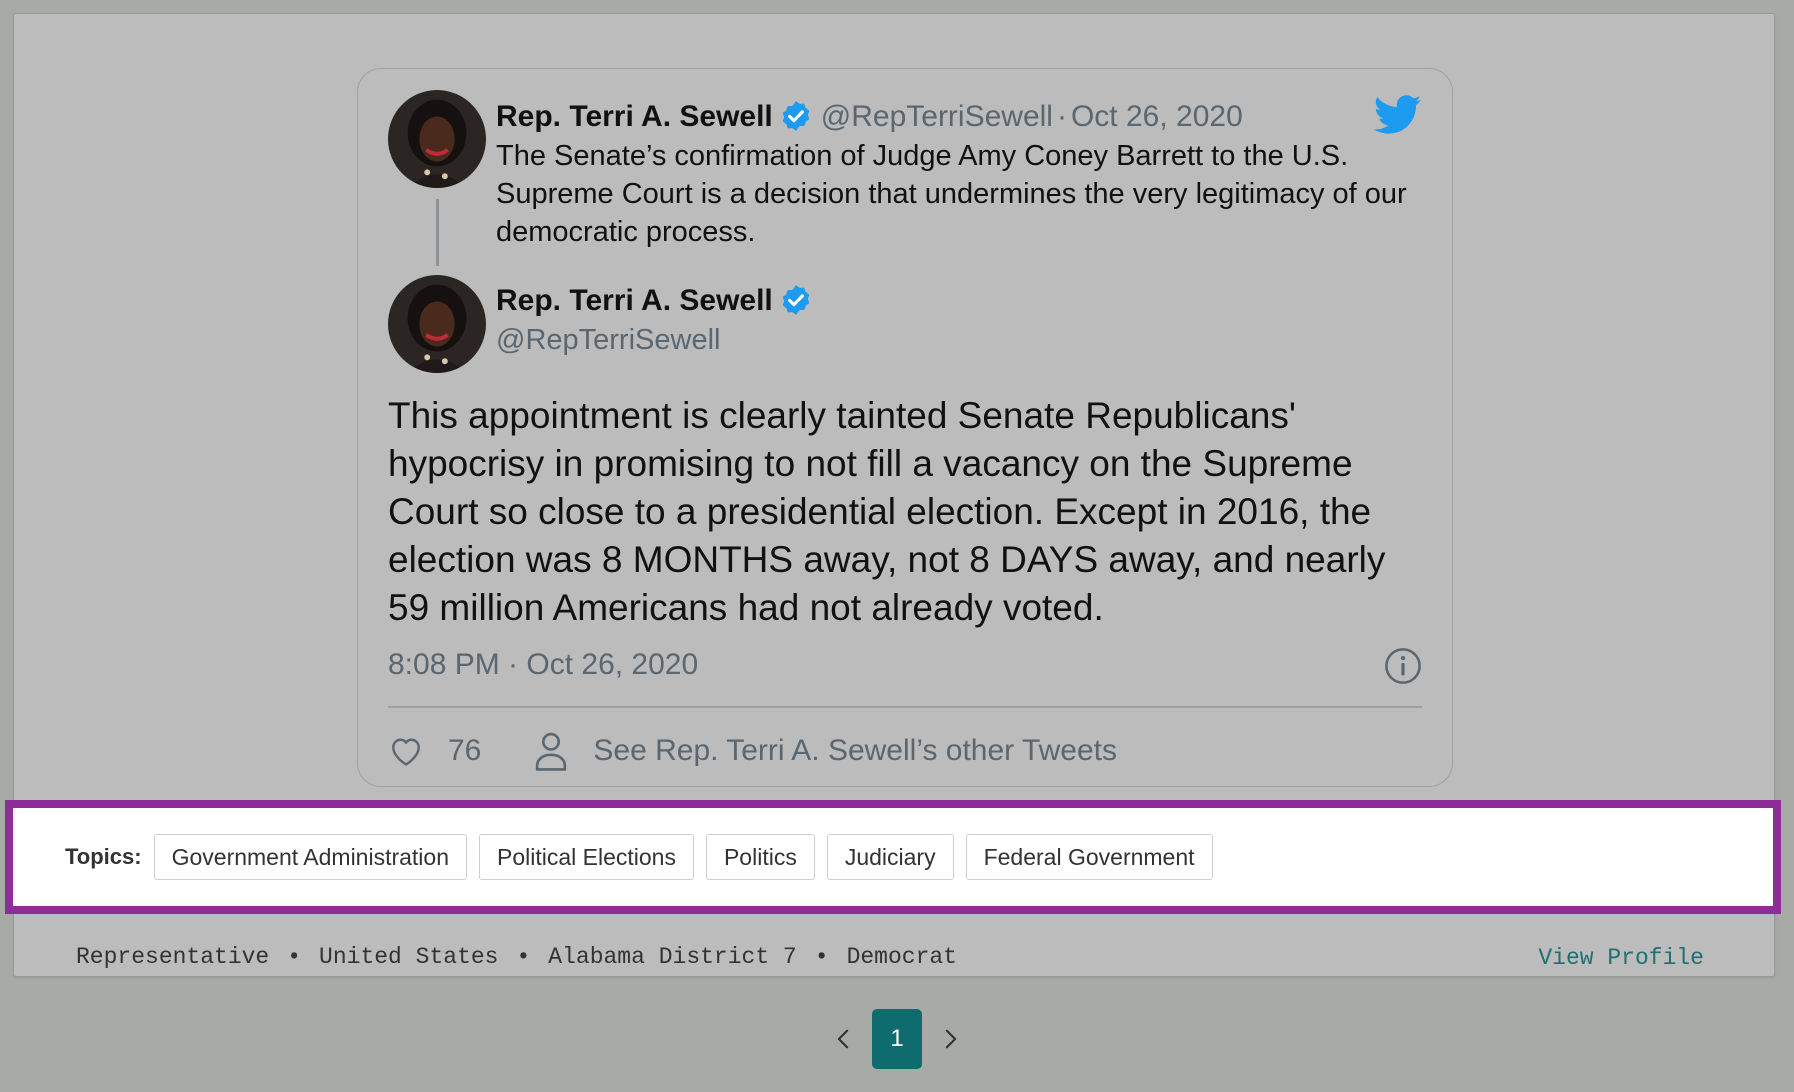 Image resolution: width=1794 pixels, height=1092 pixels. What do you see at coordinates (901, 957) in the screenshot?
I see `meta-party: Democrat` at bounding box center [901, 957].